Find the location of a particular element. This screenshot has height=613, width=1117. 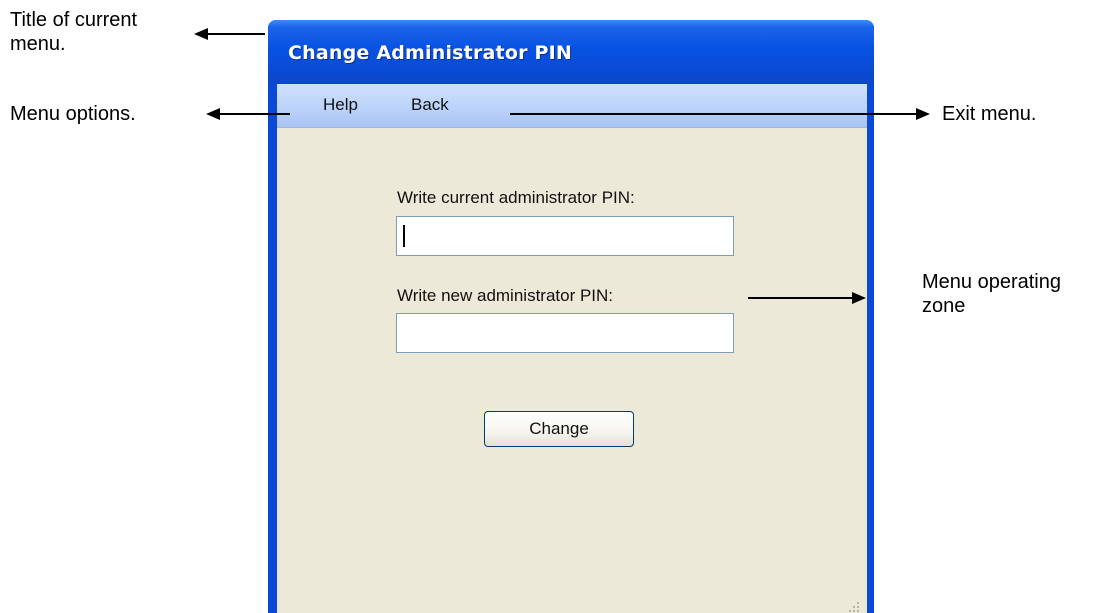

current-pin-label: Write current administrator PIN: is located at coordinates (516, 197).